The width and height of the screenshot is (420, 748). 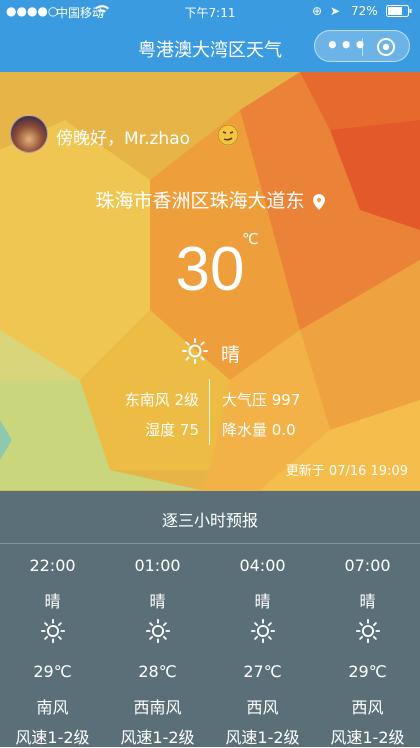 What do you see at coordinates (209, 520) in the screenshot?
I see `forecast-title: 逐三小时预报` at bounding box center [209, 520].